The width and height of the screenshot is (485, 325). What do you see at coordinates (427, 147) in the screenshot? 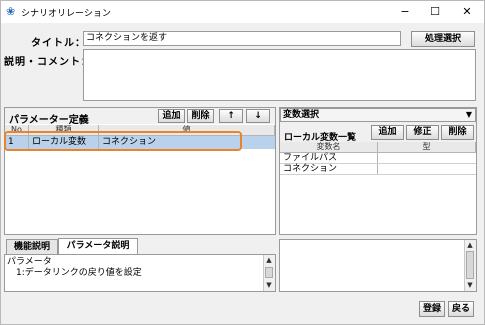
I see `var-col-type: 型` at bounding box center [427, 147].